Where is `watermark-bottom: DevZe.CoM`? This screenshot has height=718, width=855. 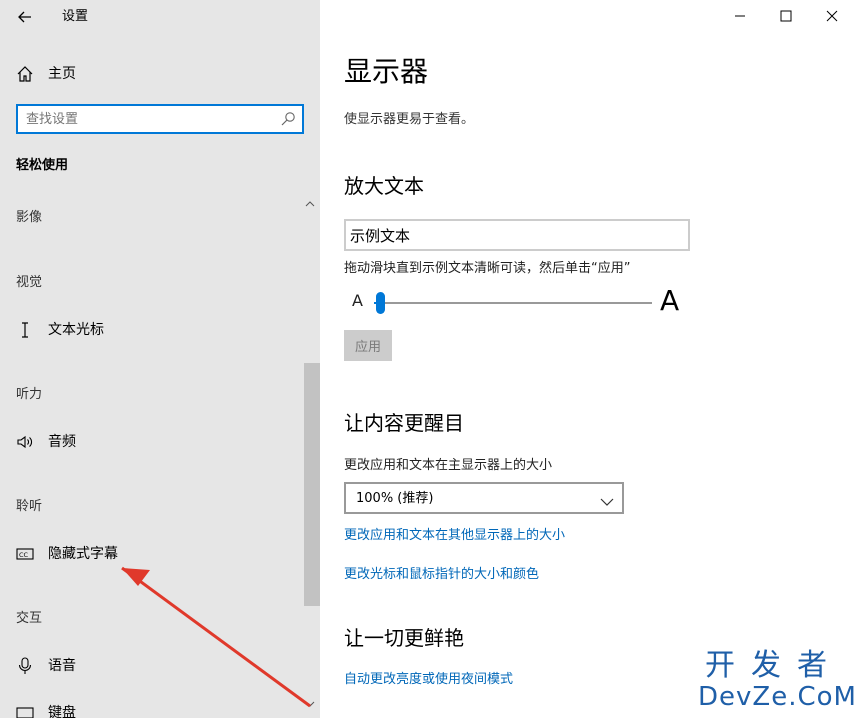
watermark-bottom: DevZe.CoM is located at coordinates (776, 697).